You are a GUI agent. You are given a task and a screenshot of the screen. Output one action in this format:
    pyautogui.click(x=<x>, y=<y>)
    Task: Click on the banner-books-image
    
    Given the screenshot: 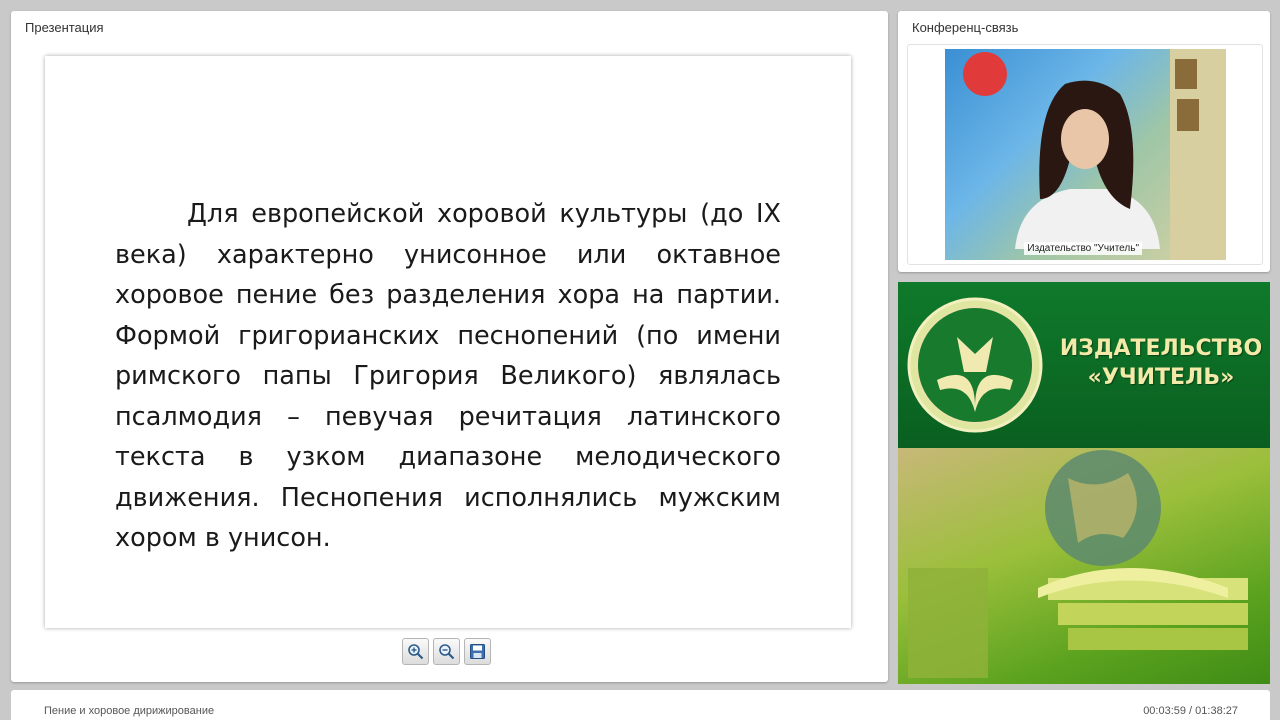 What is the action you would take?
    pyautogui.click(x=1084, y=566)
    